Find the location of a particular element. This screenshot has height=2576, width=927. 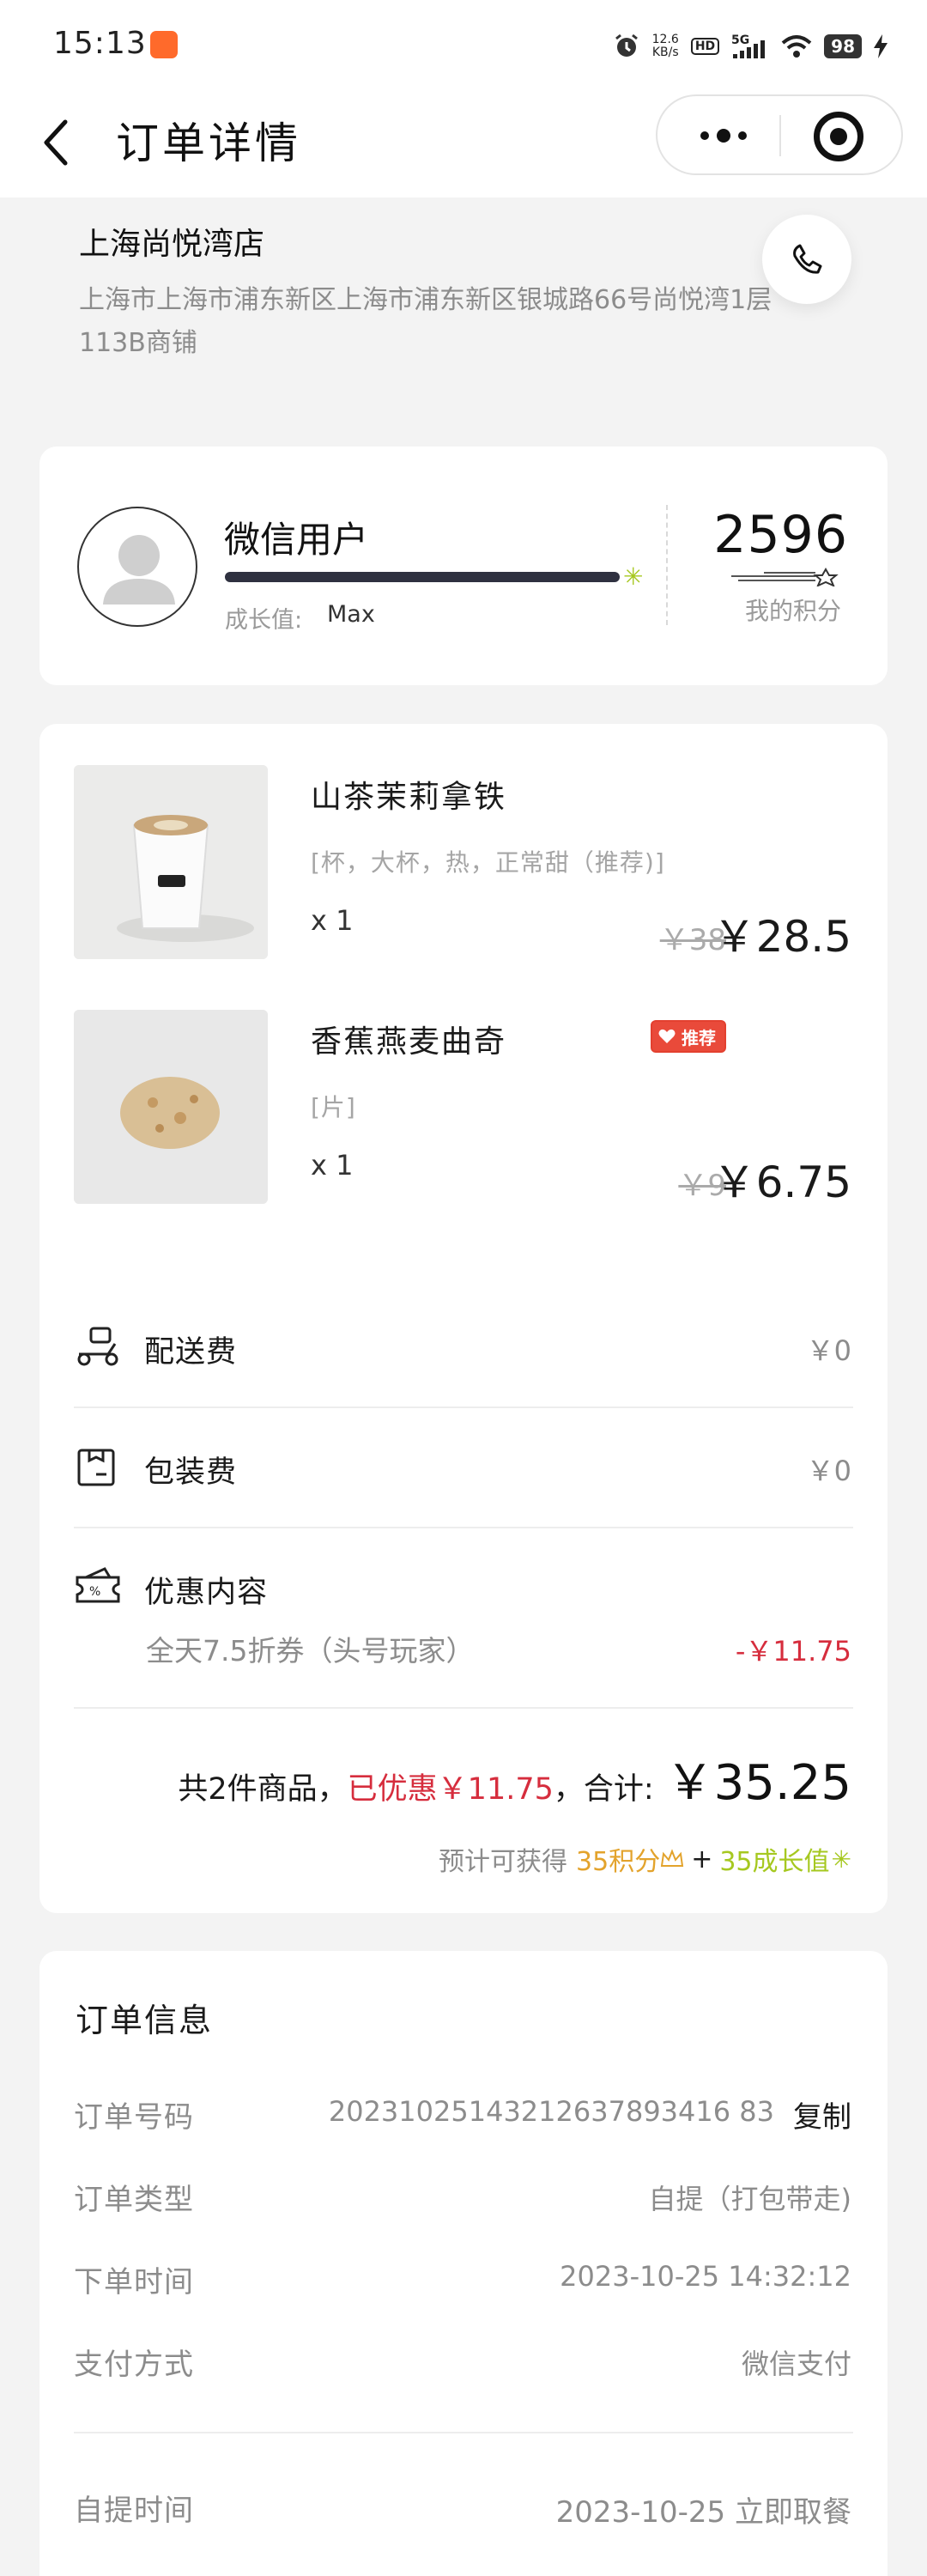

chevron-left-icon is located at coordinates (56, 143).